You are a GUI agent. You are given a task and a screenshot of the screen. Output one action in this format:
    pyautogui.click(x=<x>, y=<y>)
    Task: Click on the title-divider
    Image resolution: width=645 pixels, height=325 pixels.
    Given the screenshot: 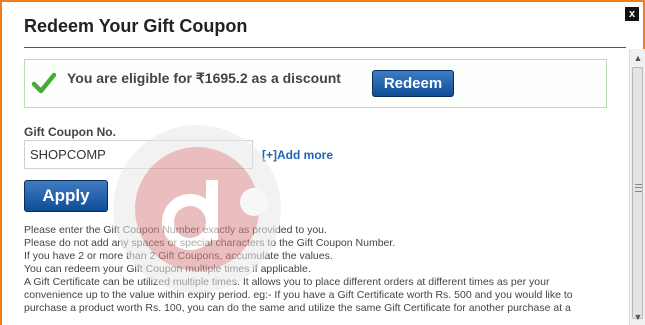 What is the action you would take?
    pyautogui.click(x=325, y=47)
    